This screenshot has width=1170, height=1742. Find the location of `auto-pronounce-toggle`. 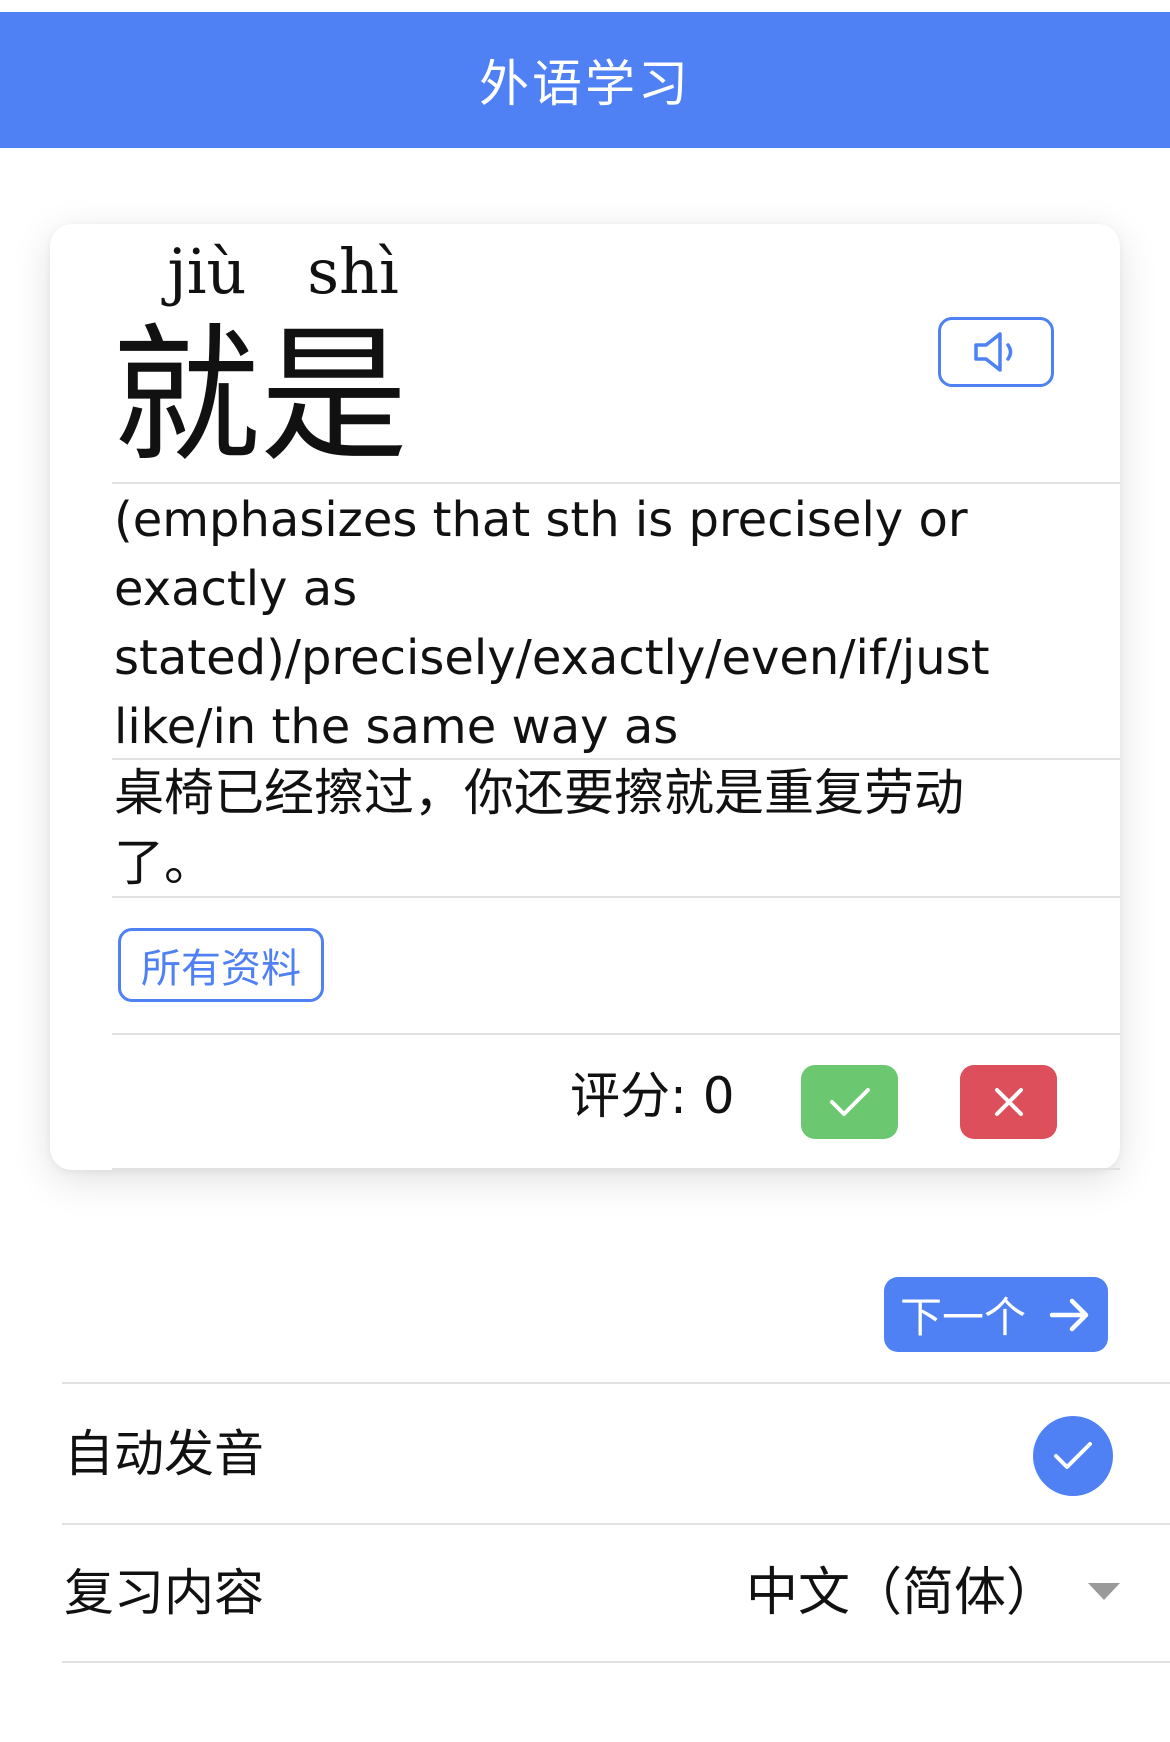

auto-pronounce-toggle is located at coordinates (1073, 1456).